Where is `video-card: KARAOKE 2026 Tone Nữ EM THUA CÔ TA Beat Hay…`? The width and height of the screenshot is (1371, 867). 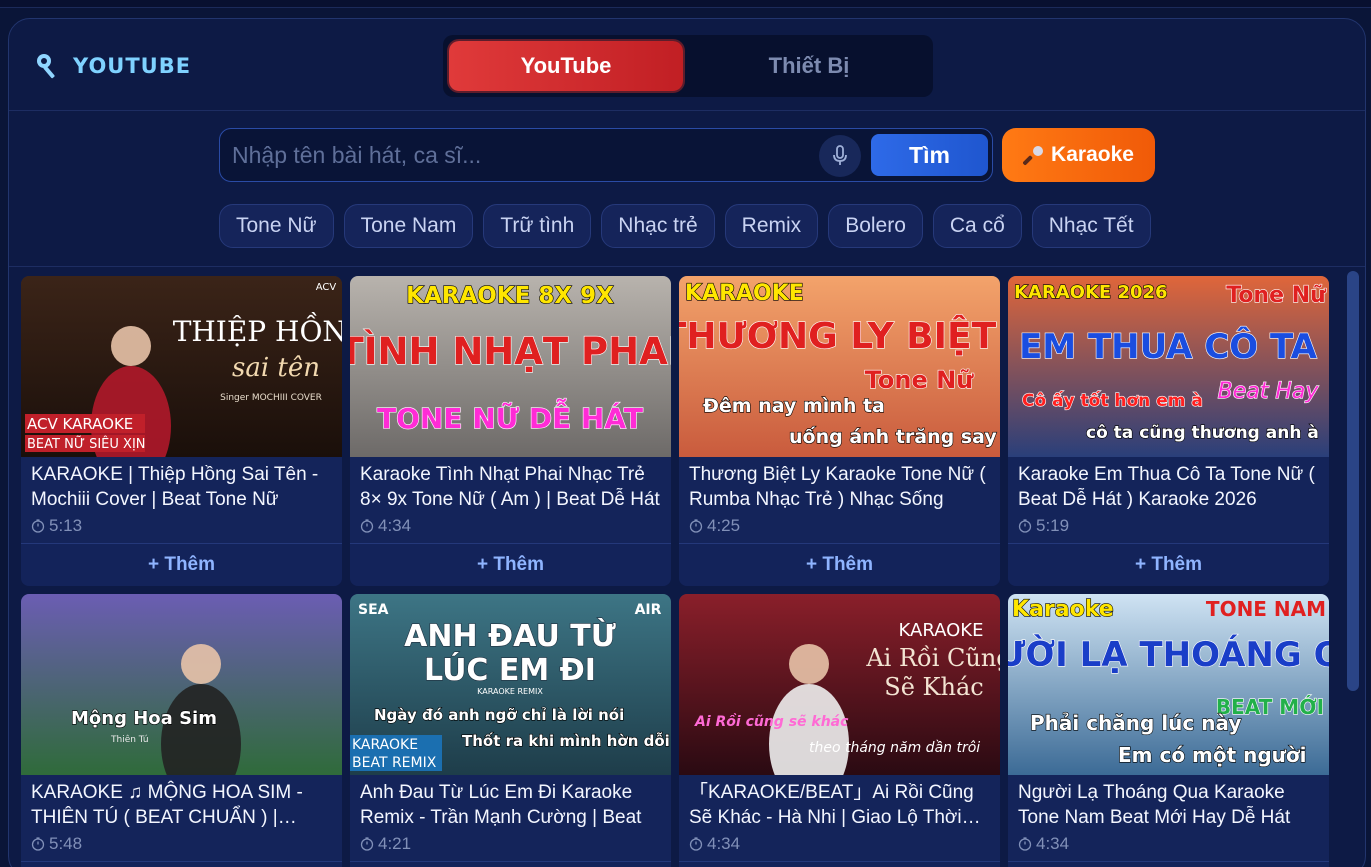
video-card: KARAOKE 2026 Tone Nữ EM THUA CÔ TA Beat Hay… is located at coordinates (1168, 431).